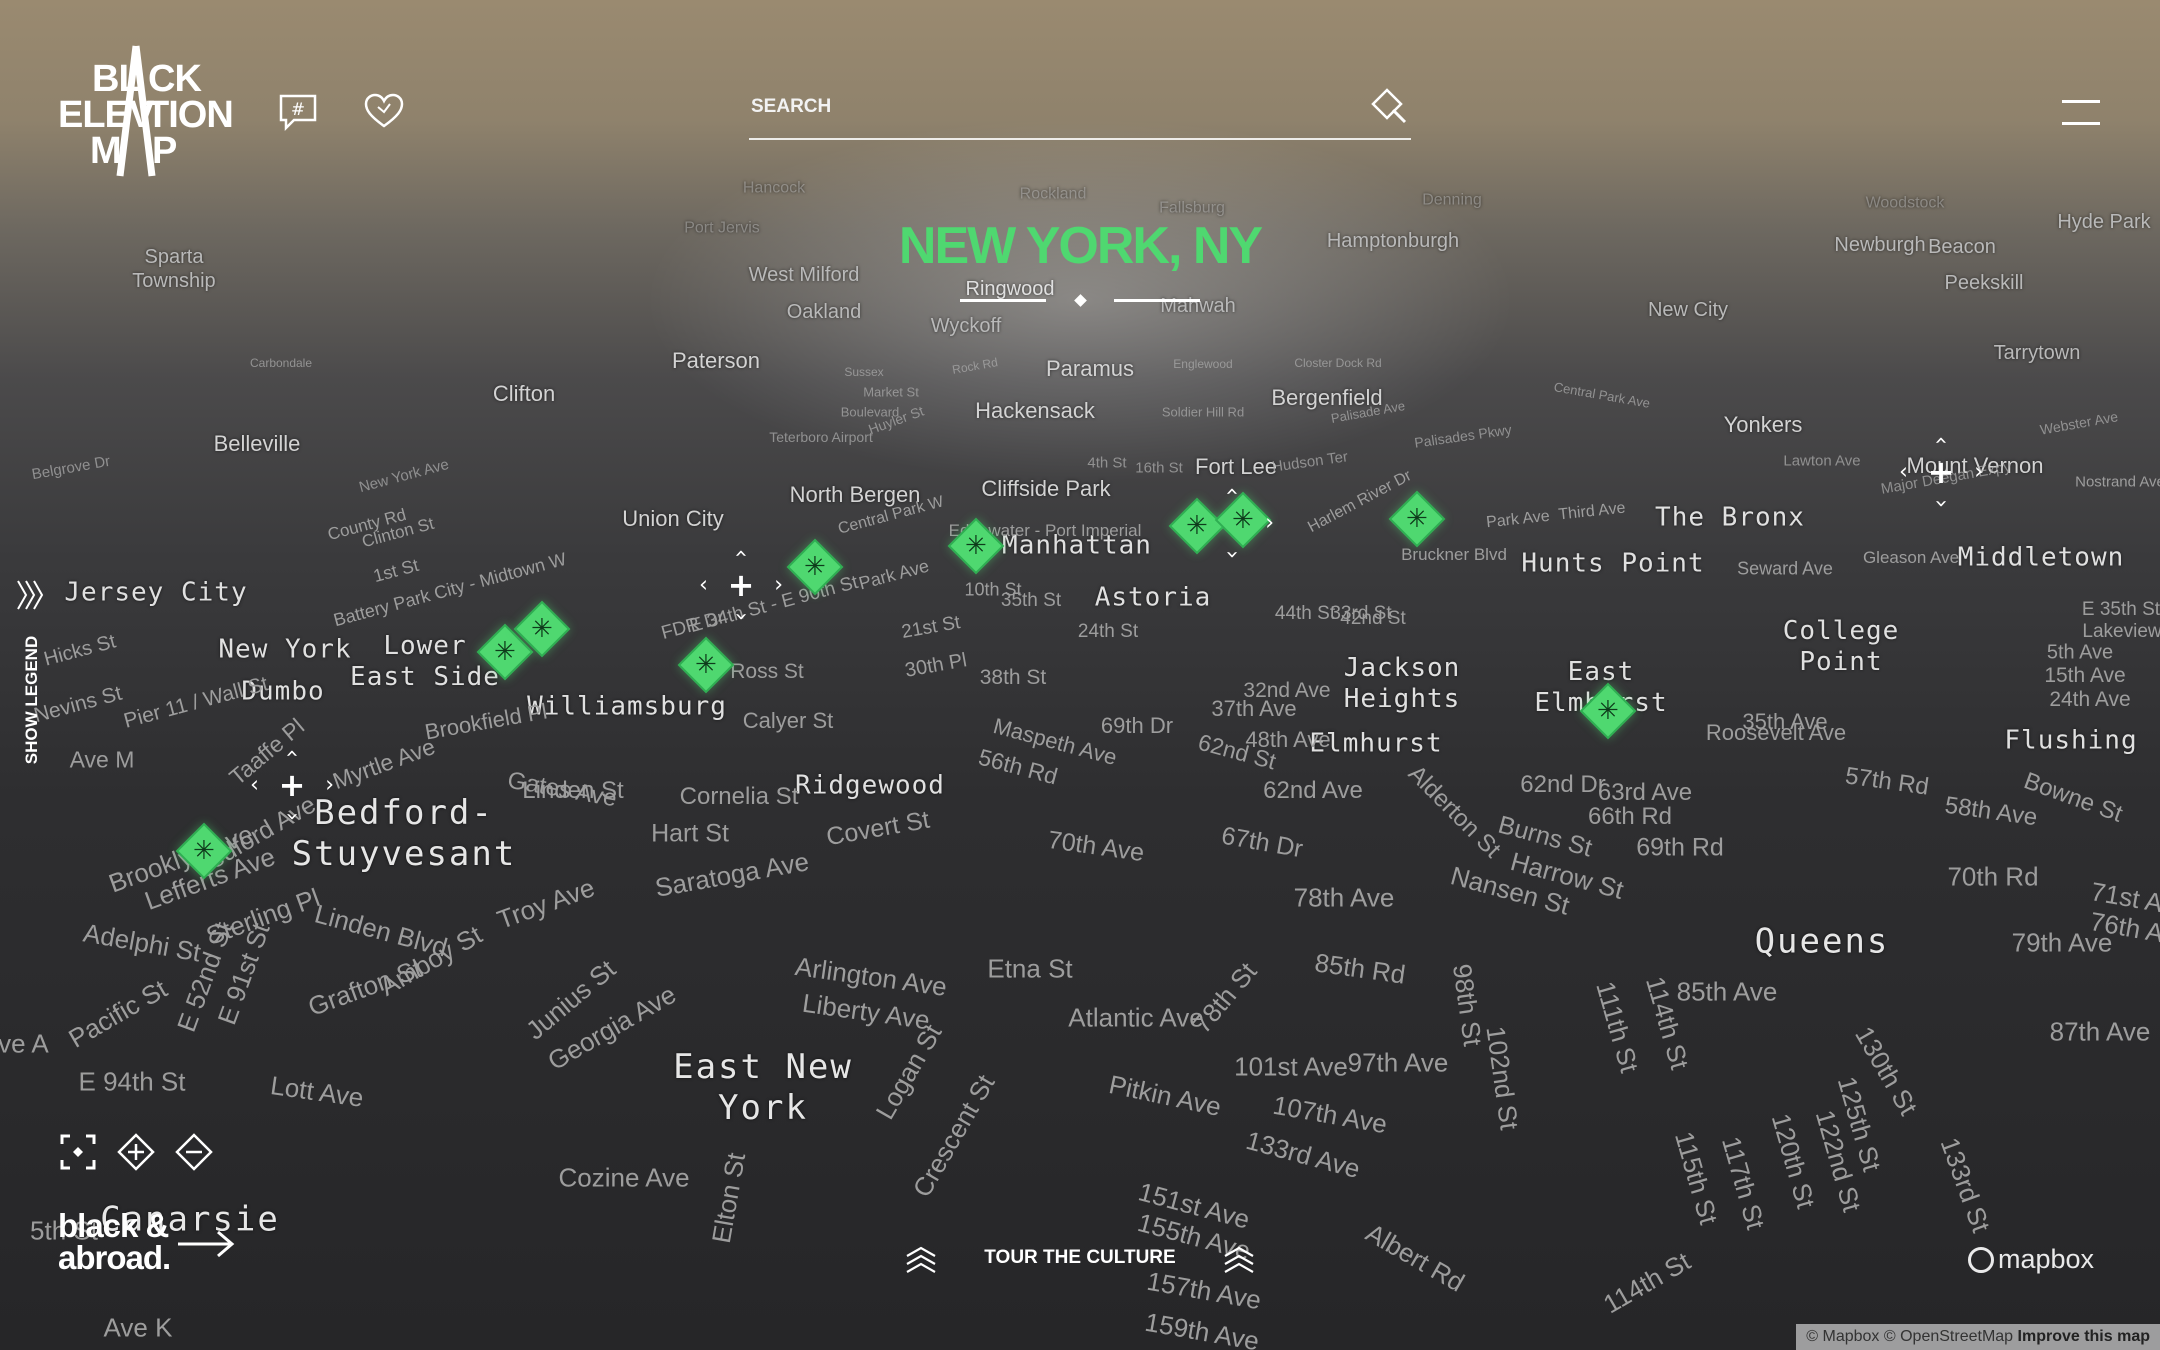  I want to click on place-label: Hunts Point, so click(1613, 563).